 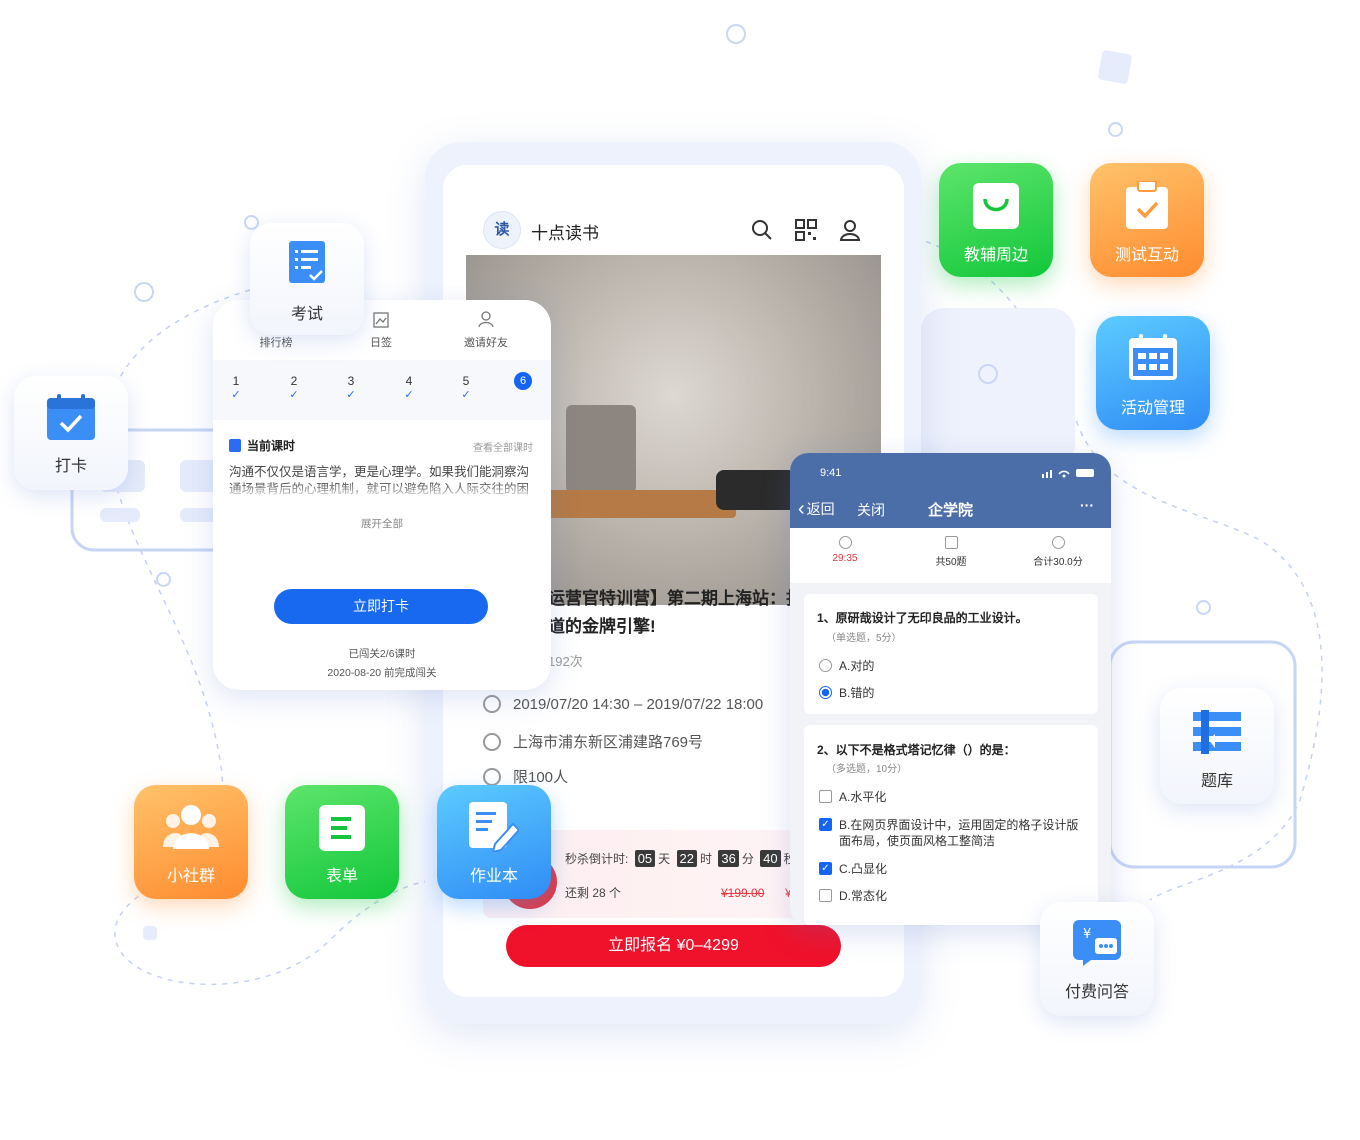 I want to click on step-3: 3 ✓, so click(x=351, y=388).